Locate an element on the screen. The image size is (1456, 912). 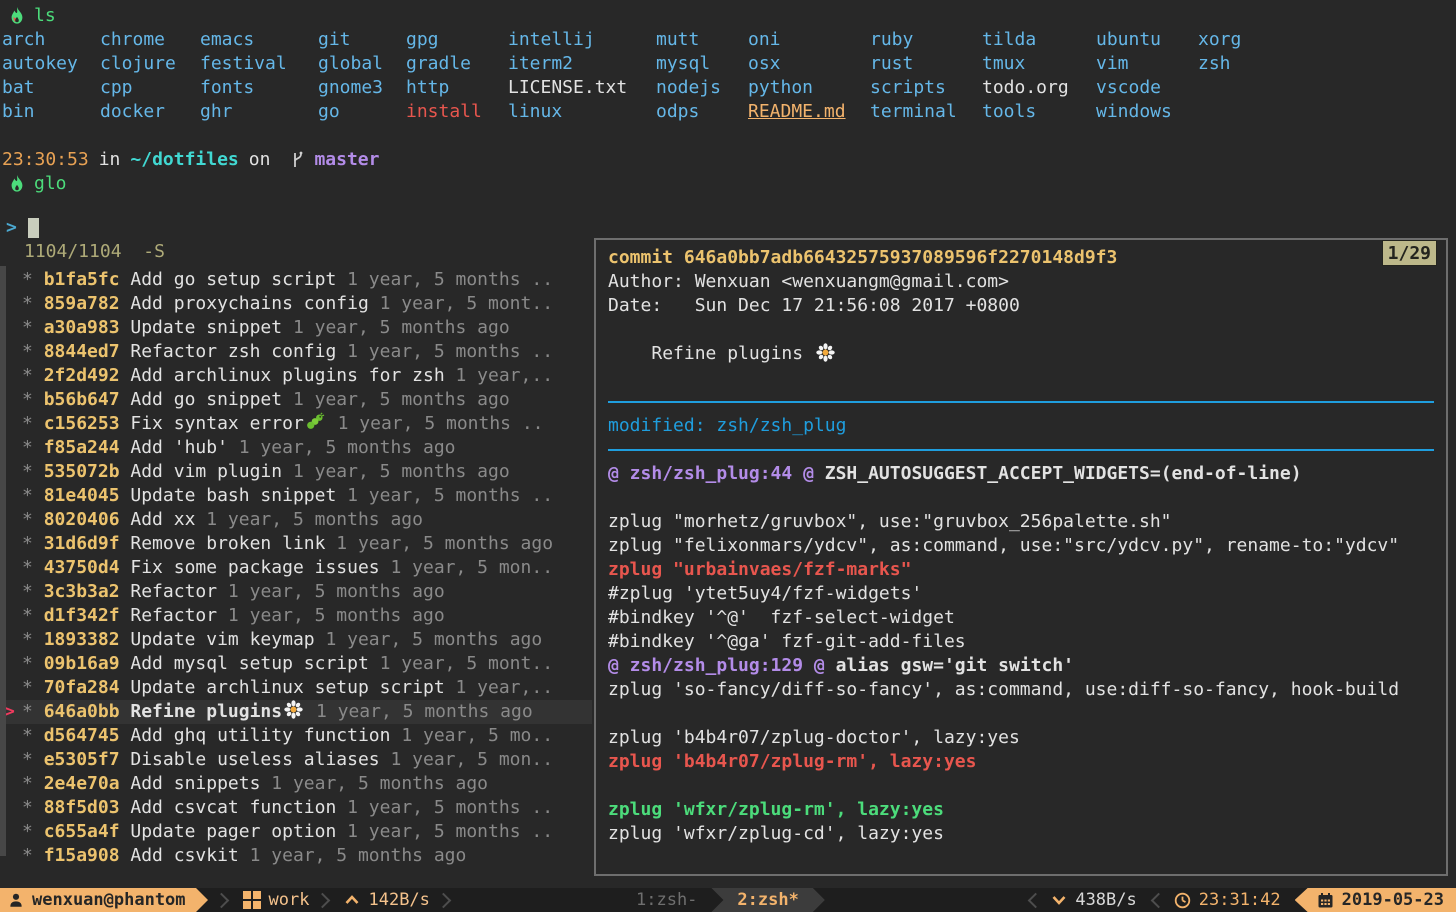
commit-row: * 3c3b3a2 Refactor 1 year, 5 months ago is located at coordinates (296, 592).